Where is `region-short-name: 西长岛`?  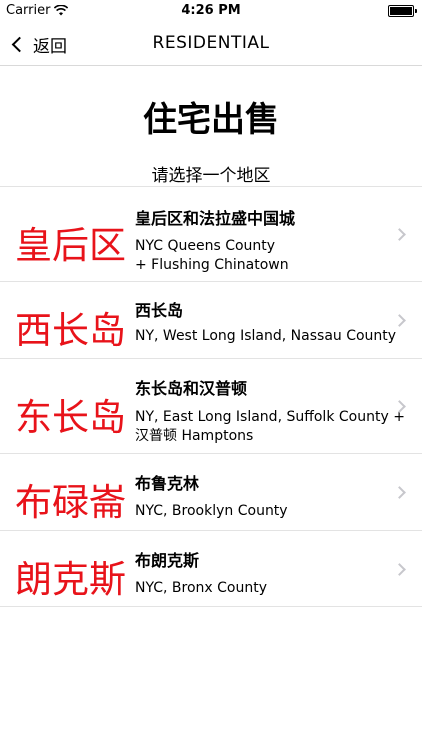
region-short-name: 西长岛 is located at coordinates (70, 330).